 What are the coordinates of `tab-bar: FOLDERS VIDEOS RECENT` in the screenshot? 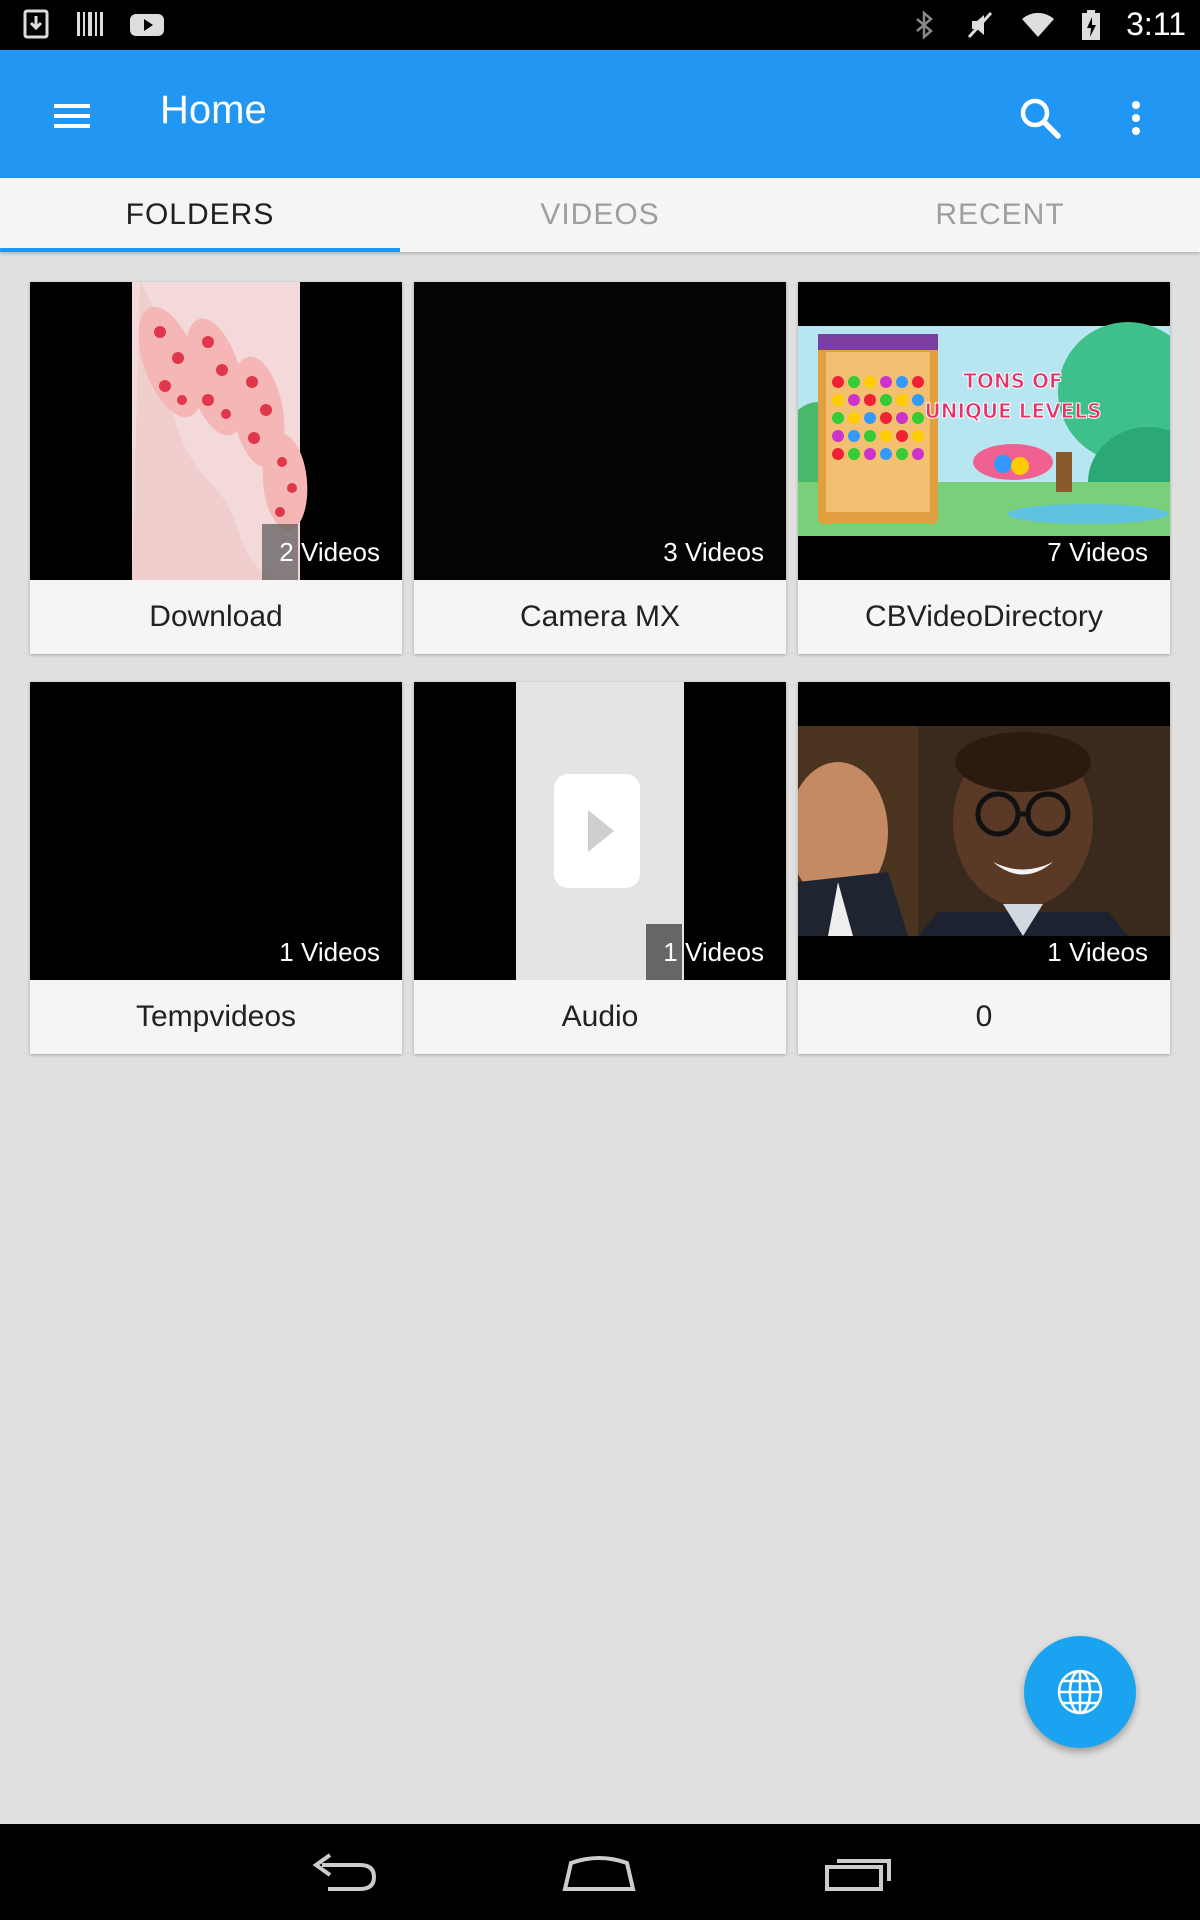 It's located at (600, 215).